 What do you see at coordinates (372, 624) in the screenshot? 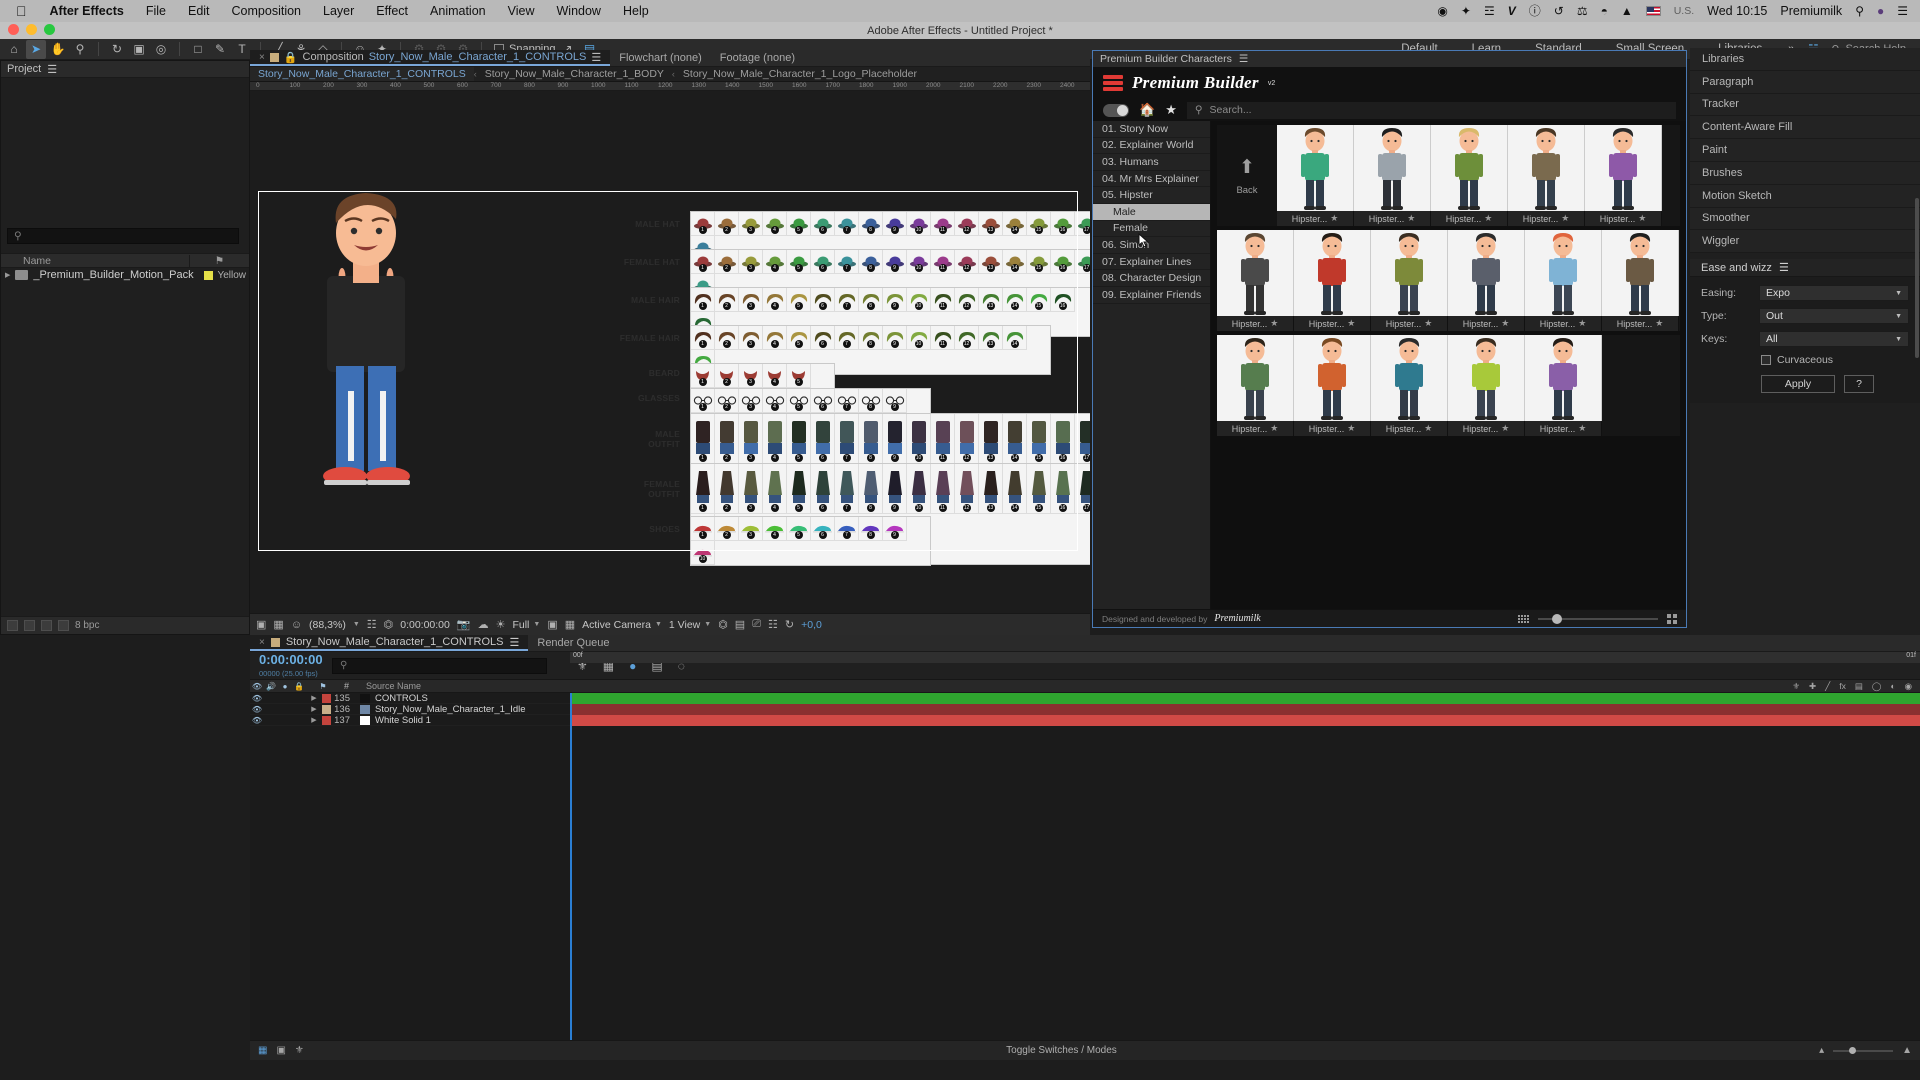
I see `region-of-interest-icon: ☷` at bounding box center [372, 624].